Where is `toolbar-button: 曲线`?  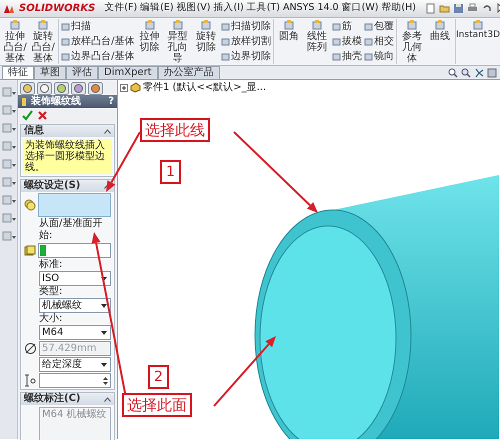 toolbar-button: 曲线 is located at coordinates (440, 30).